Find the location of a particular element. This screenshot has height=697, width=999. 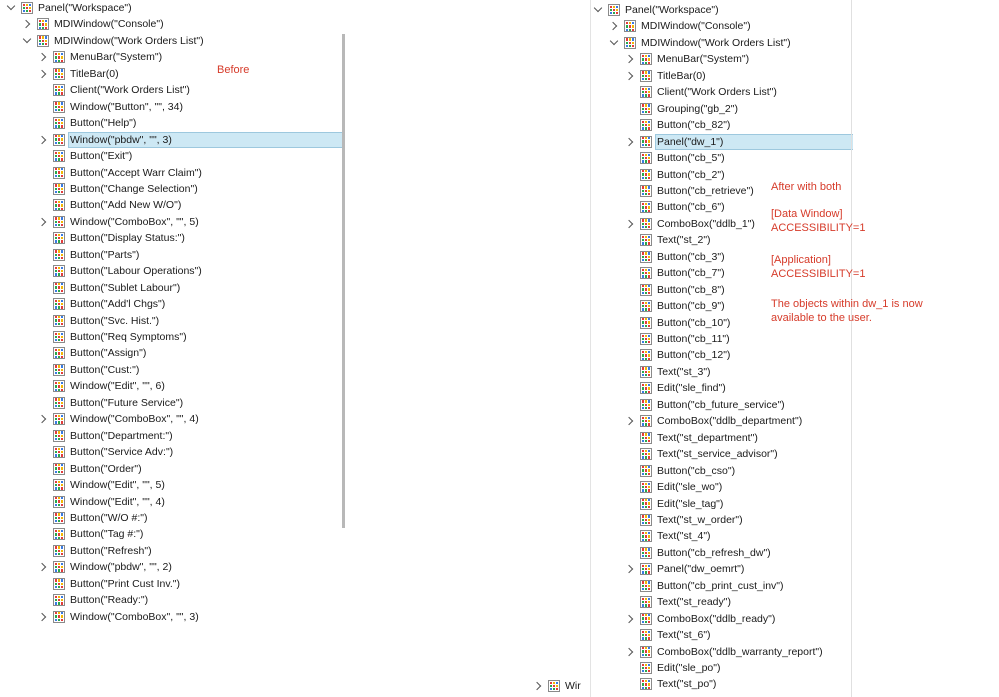

tree-node-panel-dw-oemrt: Panel("dw_oemrt") is located at coordinates (685, 569).